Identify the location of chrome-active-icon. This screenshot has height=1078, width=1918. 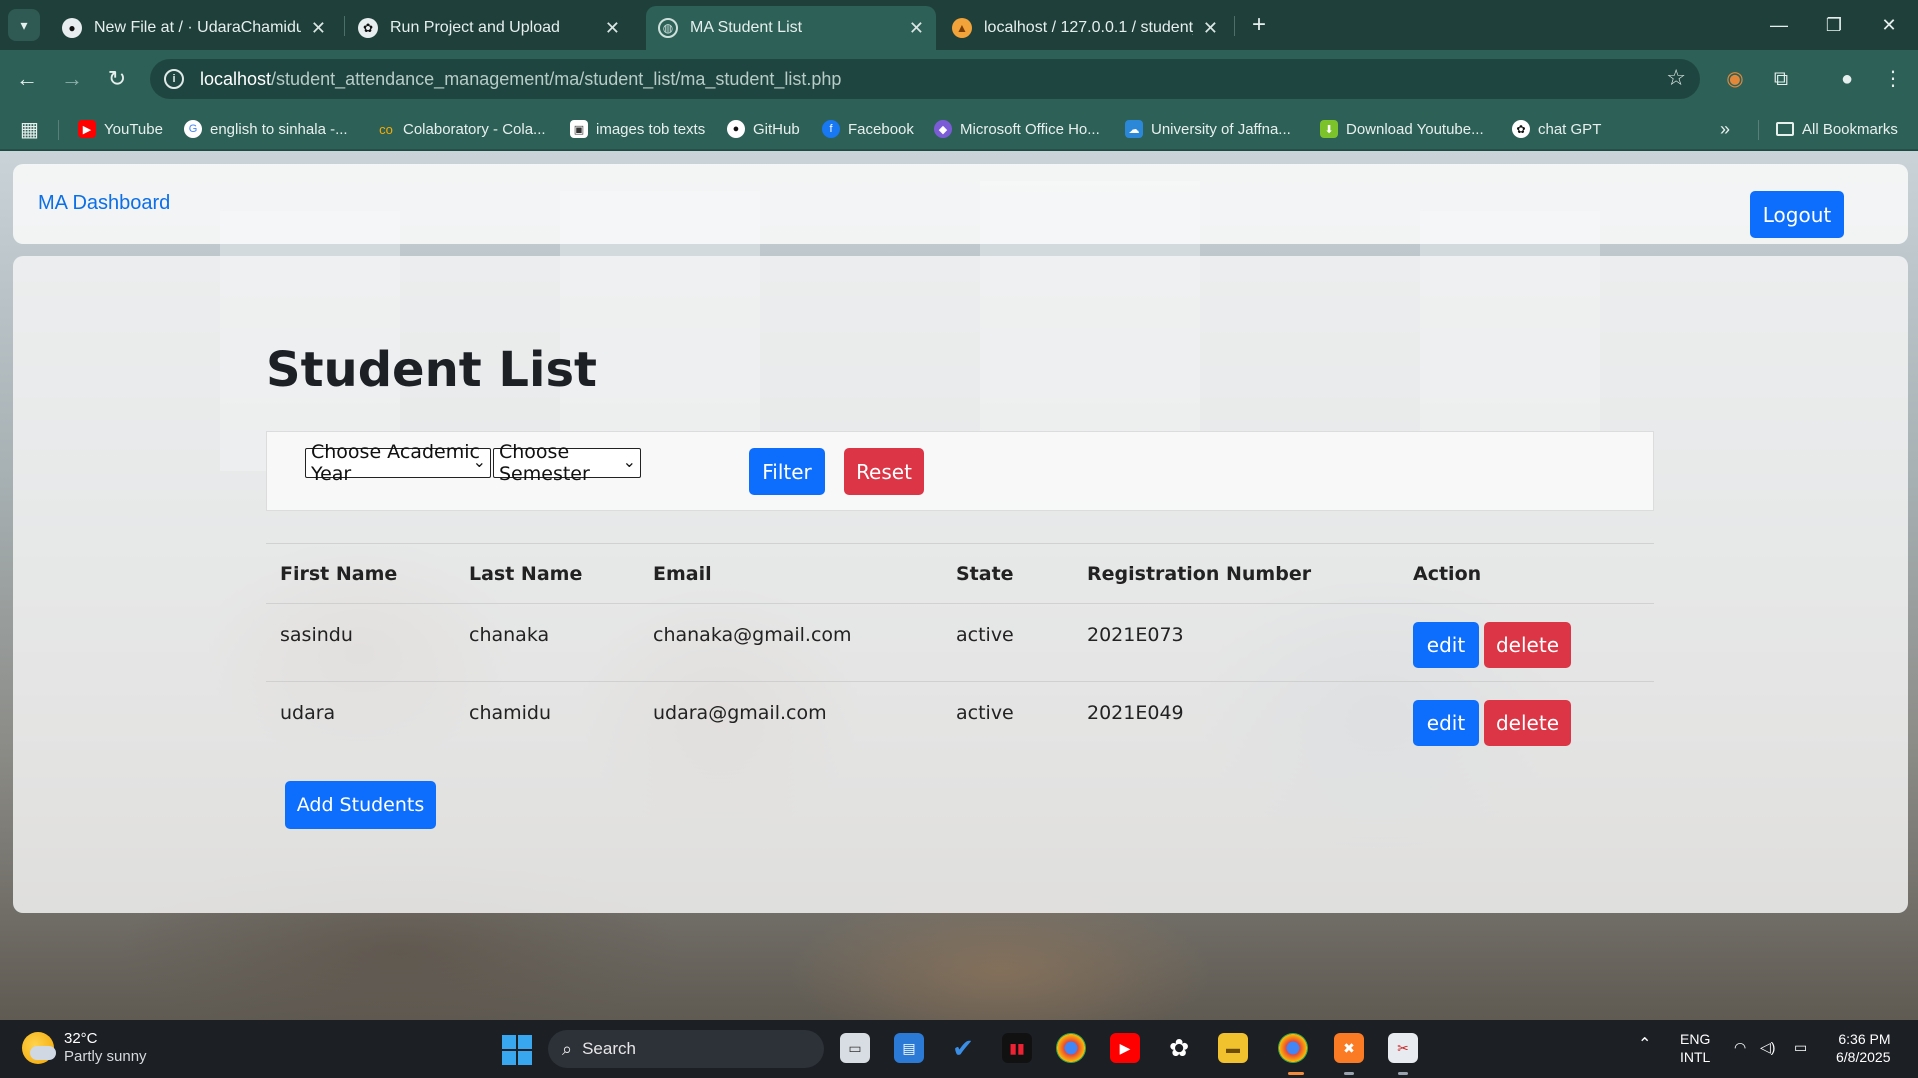
(1293, 1048).